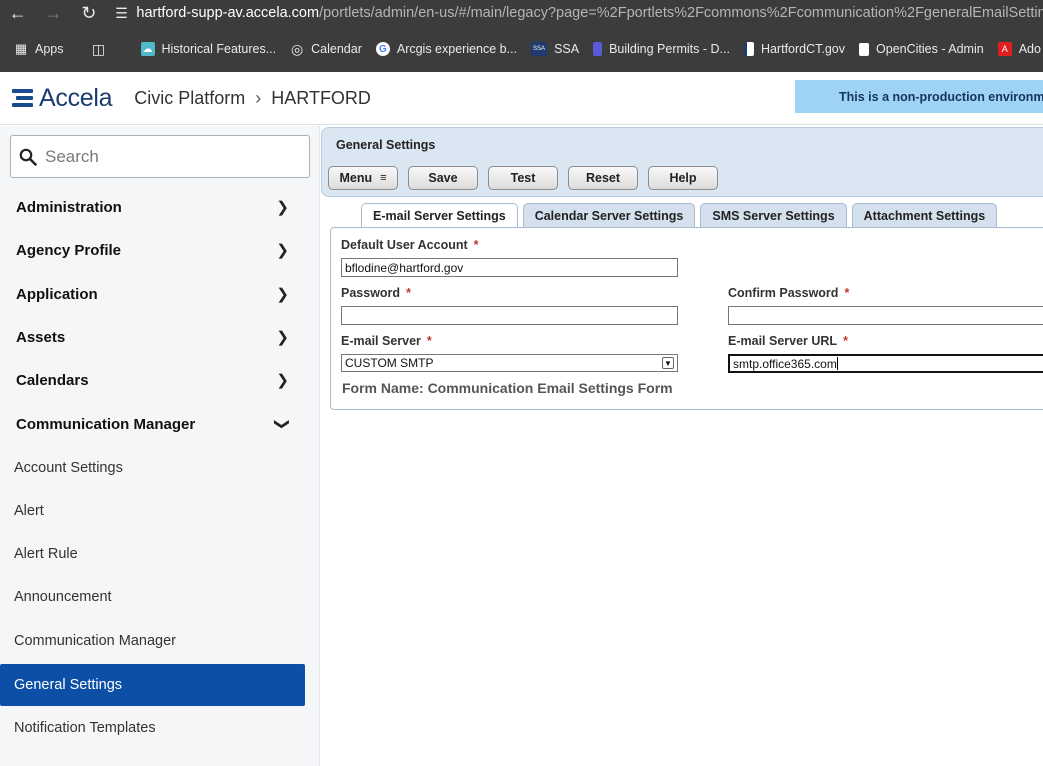 Image resolution: width=1043 pixels, height=766 pixels. I want to click on cloud-icon: ☁, so click(147, 49).